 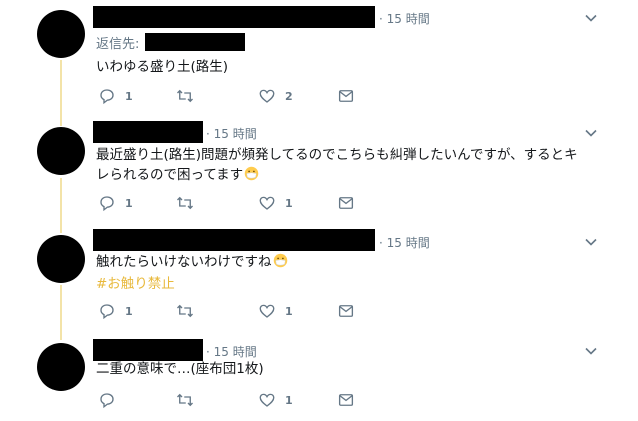 I want to click on tweet-text-line: レられるので困ってます, so click(x=170, y=175).